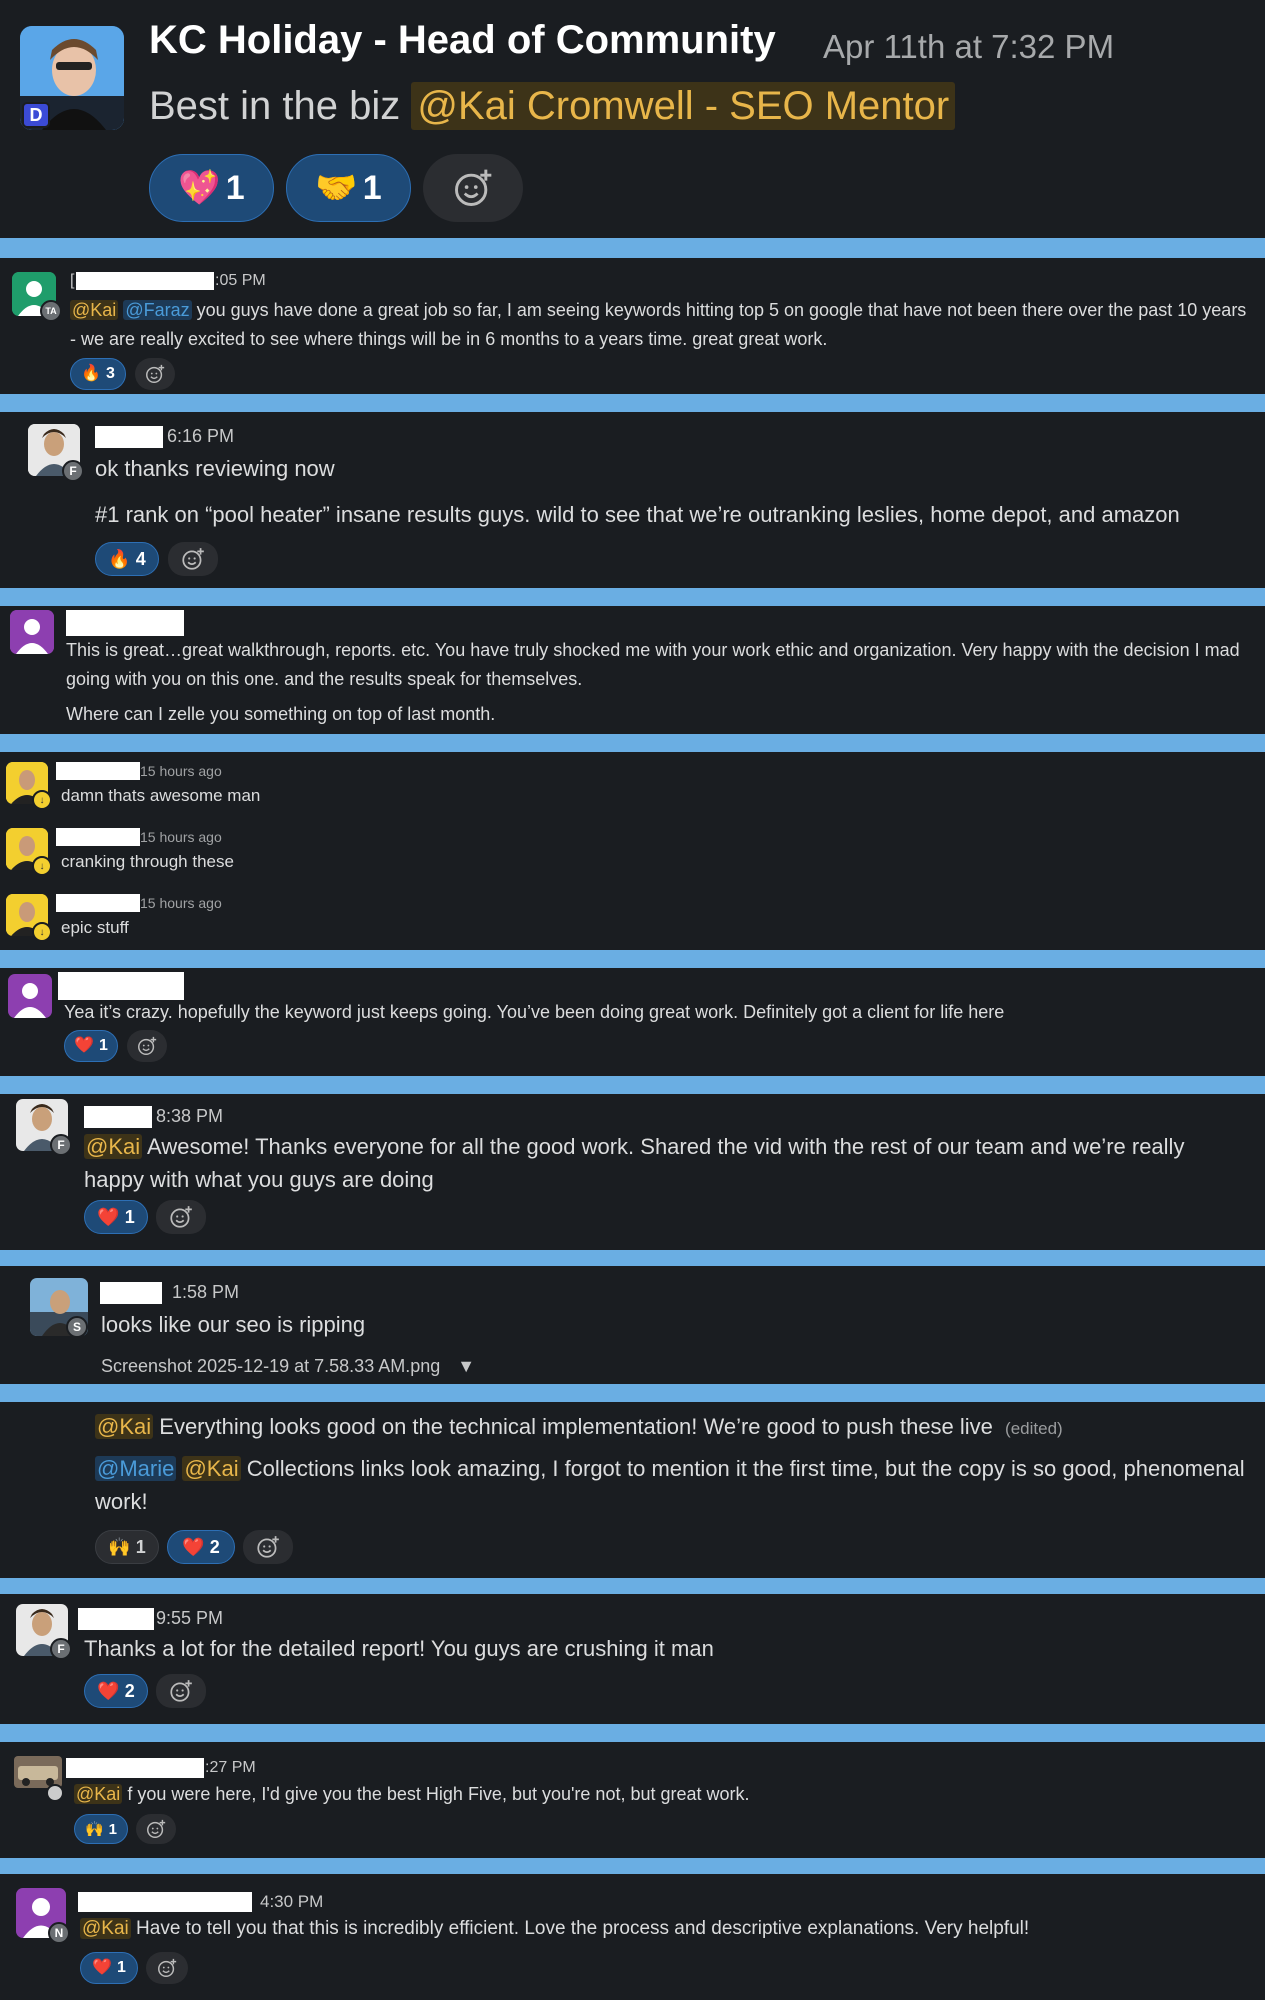 This screenshot has height=2000, width=1265. Describe the element at coordinates (271, 1366) in the screenshot. I see `file-name: Screenshot 2025-12-19 at 7.58.33 AM.png` at that location.